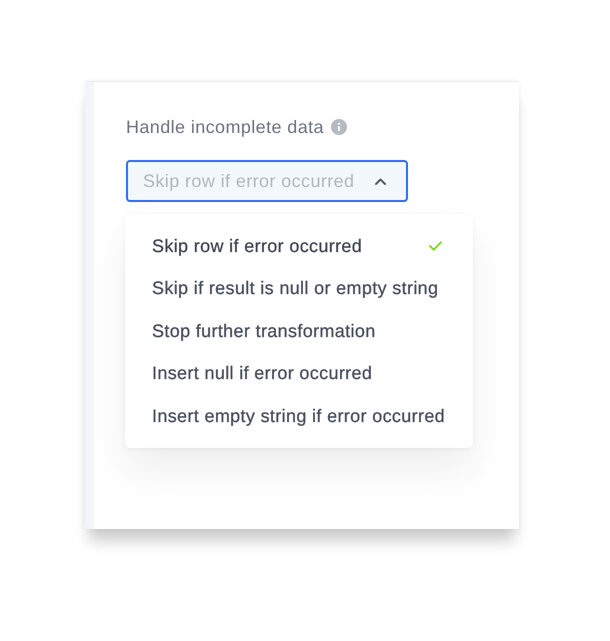 This screenshot has width=610, height=641. I want to click on info-icon, so click(338, 127).